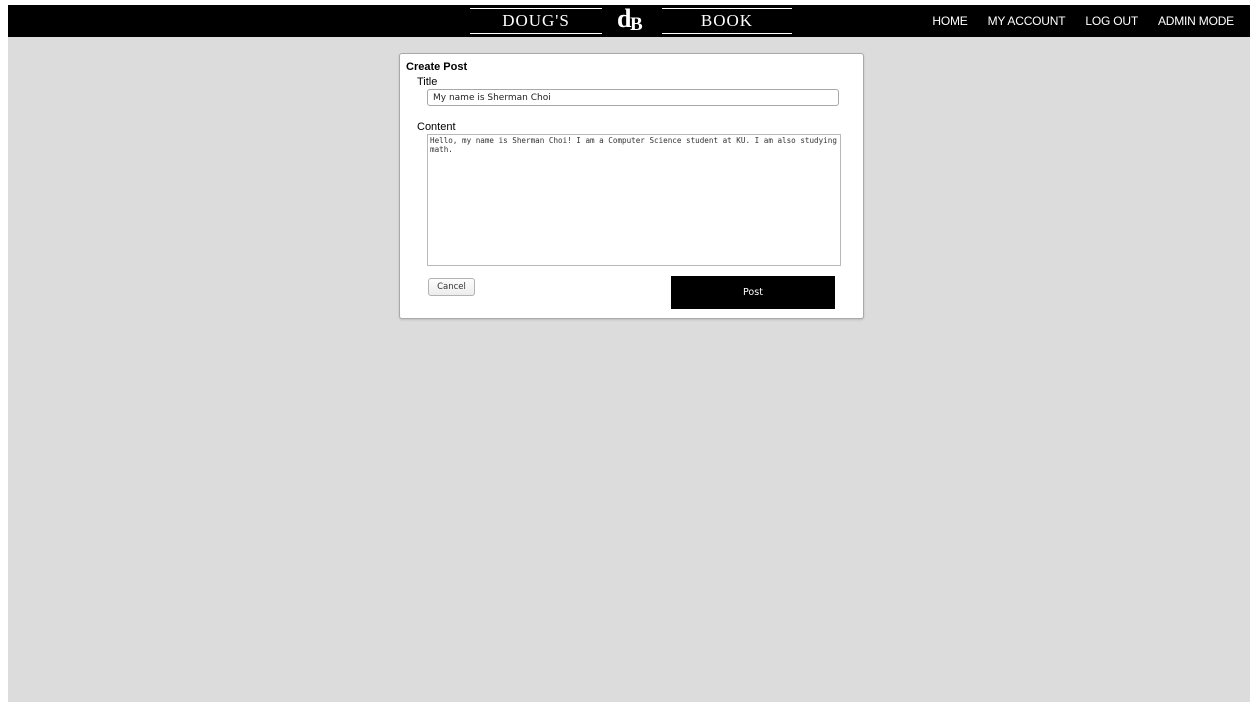 The image size is (1250, 702). Describe the element at coordinates (636, 24) in the screenshot. I see `logo-monogram-b: B` at that location.